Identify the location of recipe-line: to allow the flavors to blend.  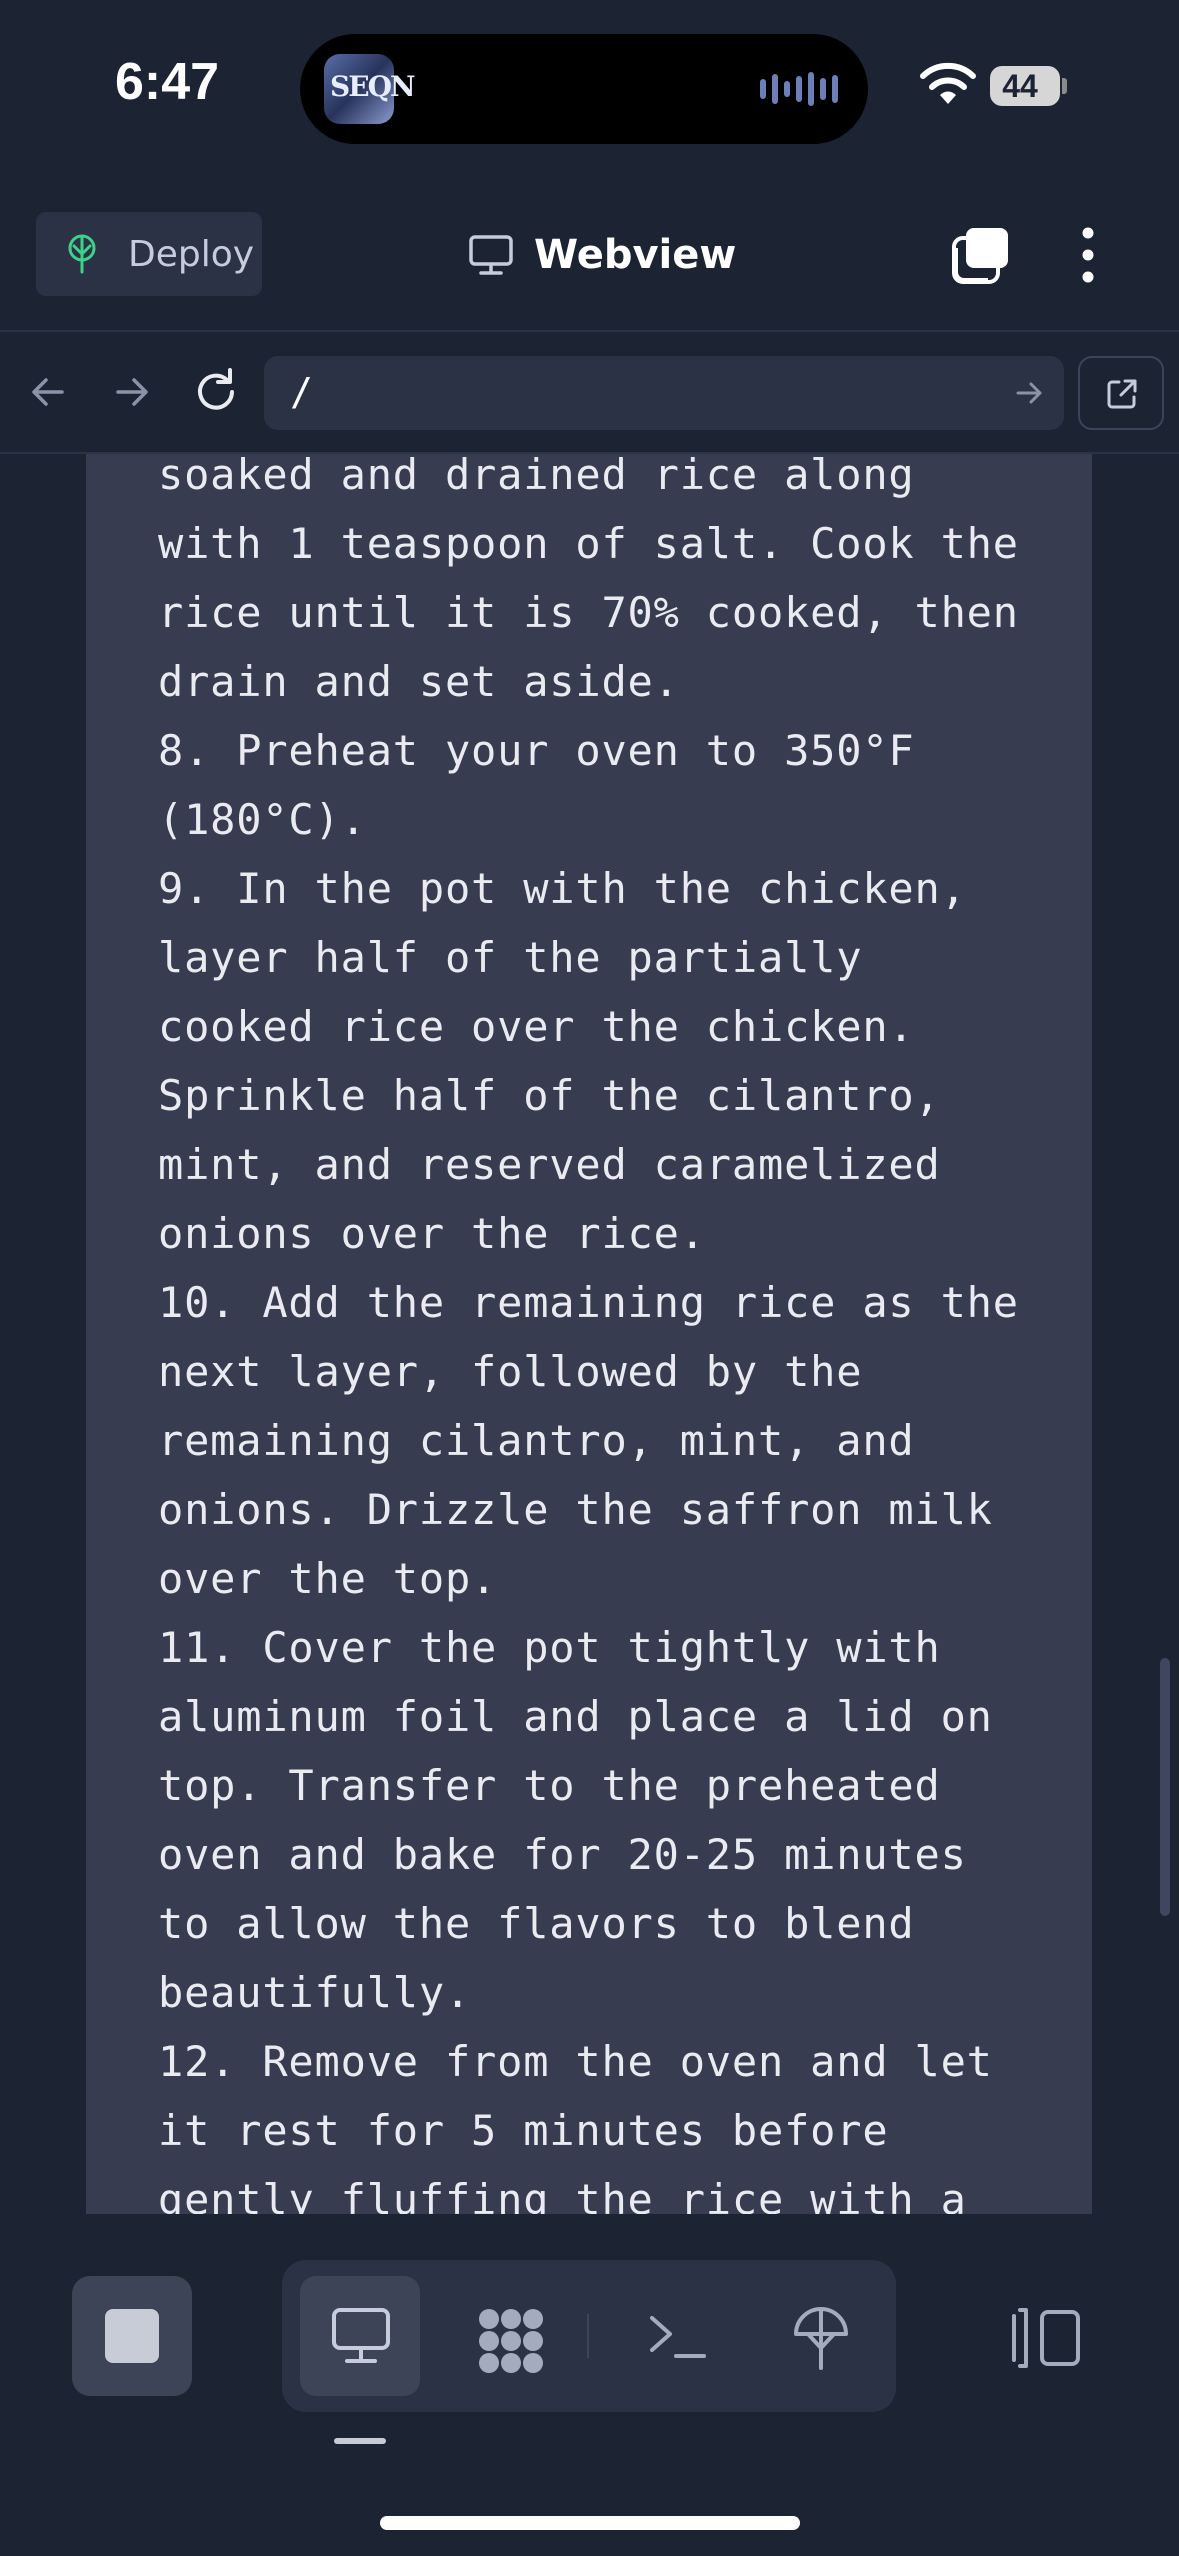
(536, 1923).